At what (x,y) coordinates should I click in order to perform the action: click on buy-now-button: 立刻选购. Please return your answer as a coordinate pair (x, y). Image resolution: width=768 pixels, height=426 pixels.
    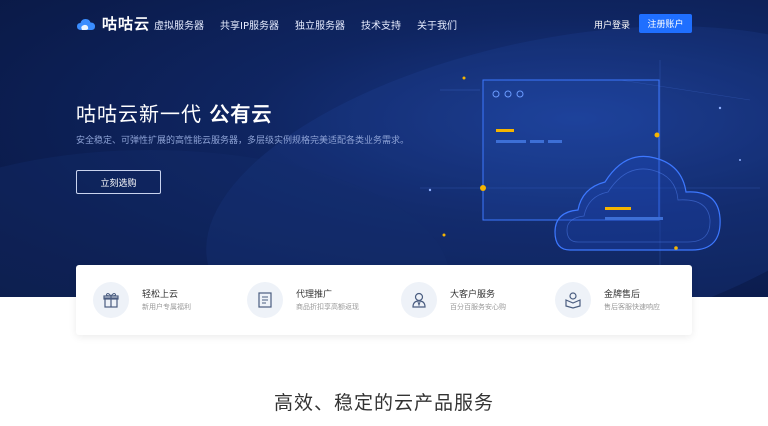
    Looking at the image, I should click on (118, 182).